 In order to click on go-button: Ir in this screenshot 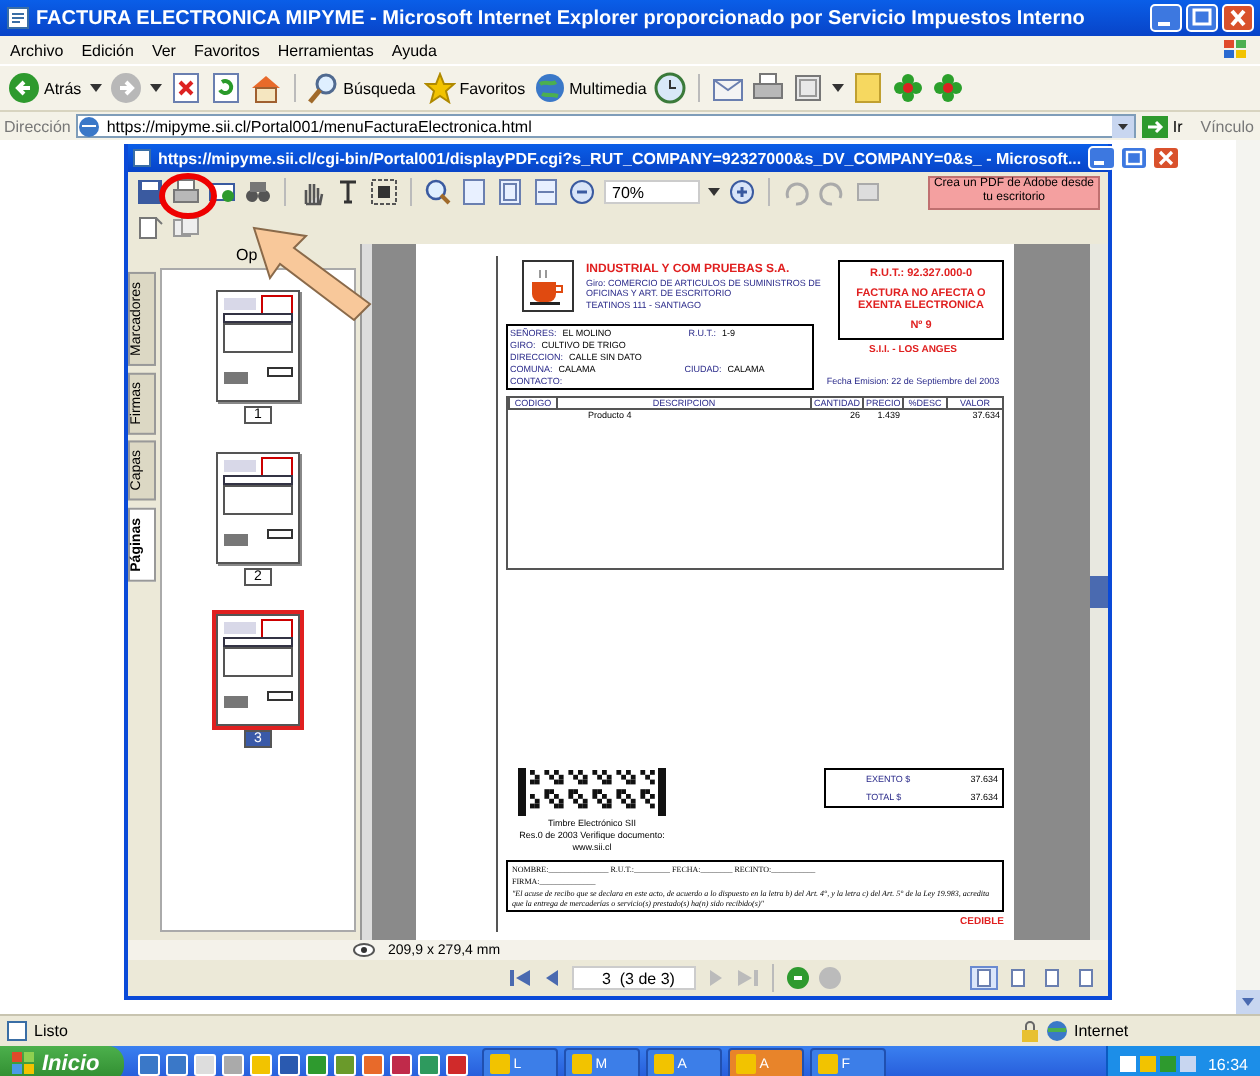, I will do `click(1162, 126)`.